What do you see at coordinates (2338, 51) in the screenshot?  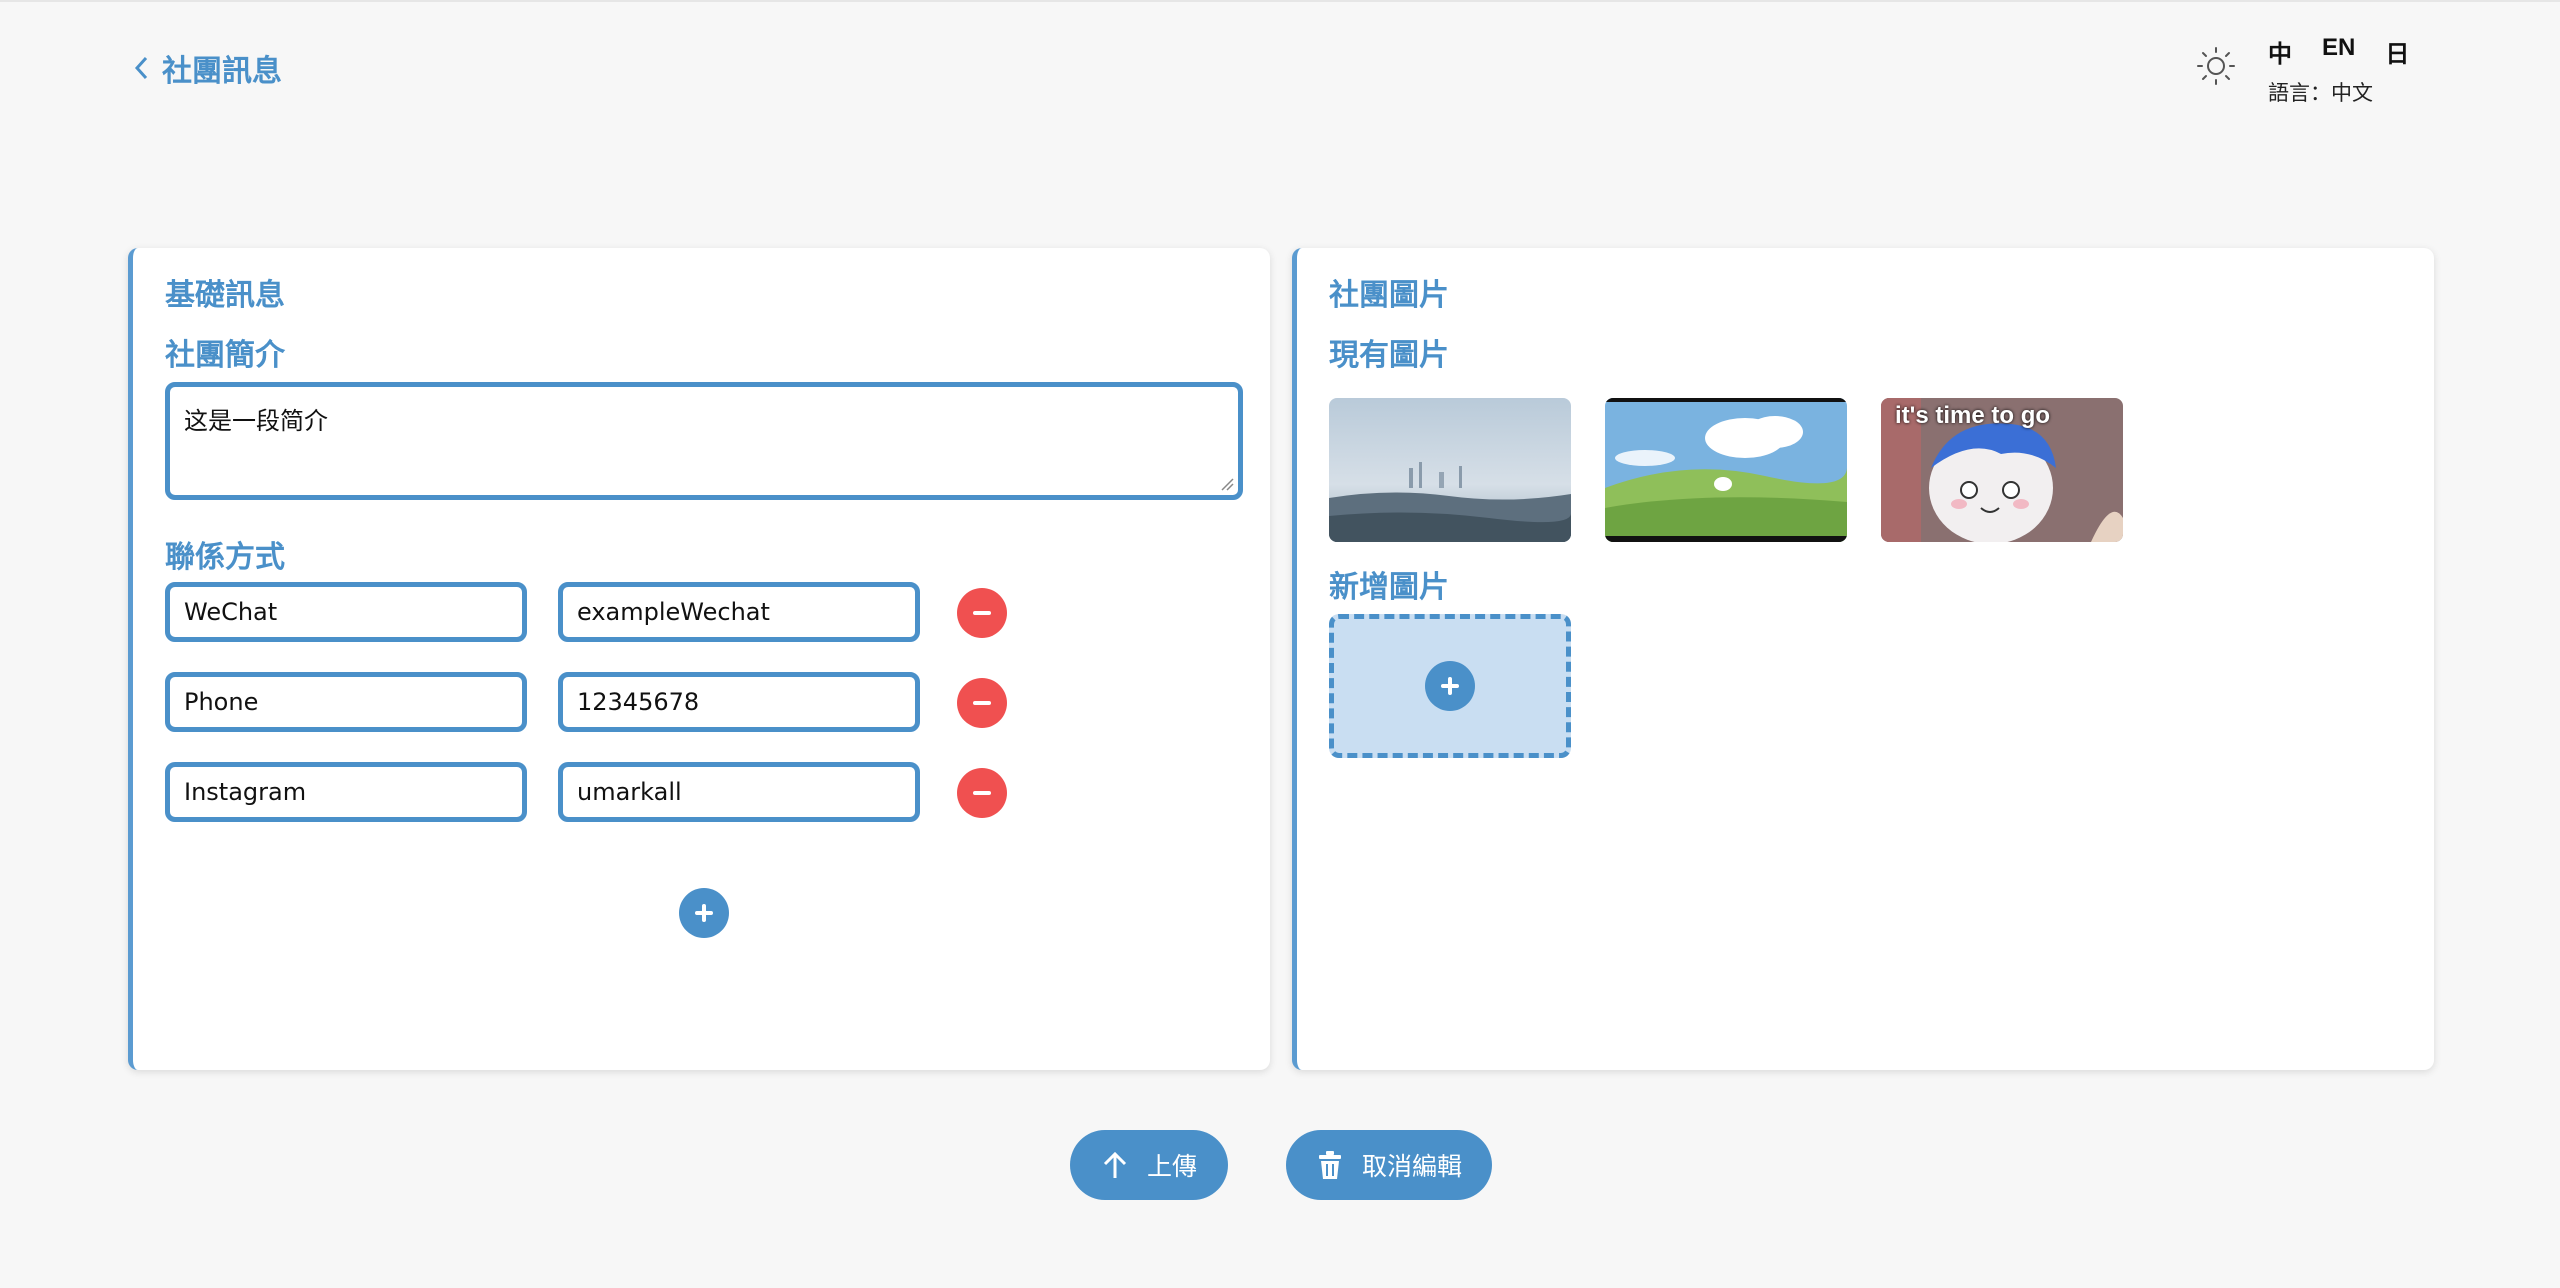 I see `lang-en-button: EN` at bounding box center [2338, 51].